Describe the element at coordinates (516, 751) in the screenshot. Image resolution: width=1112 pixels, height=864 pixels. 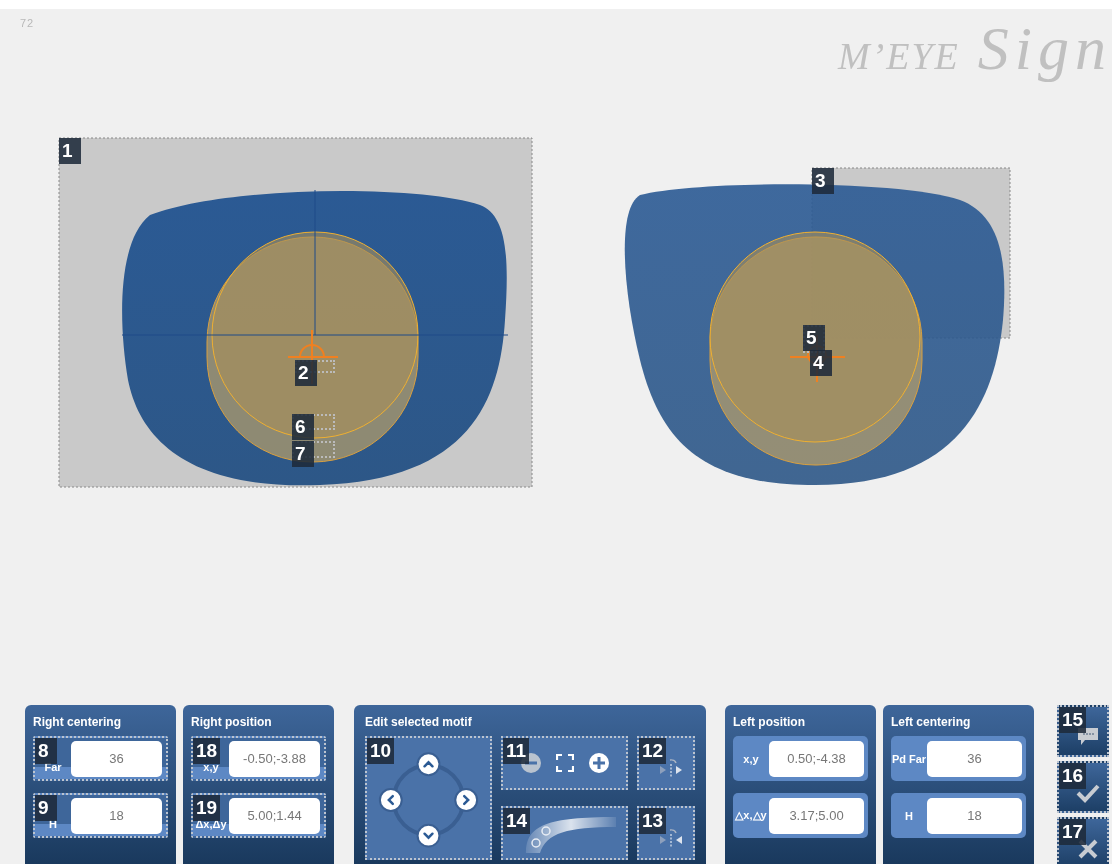
I see `marker-badge: 11` at that location.